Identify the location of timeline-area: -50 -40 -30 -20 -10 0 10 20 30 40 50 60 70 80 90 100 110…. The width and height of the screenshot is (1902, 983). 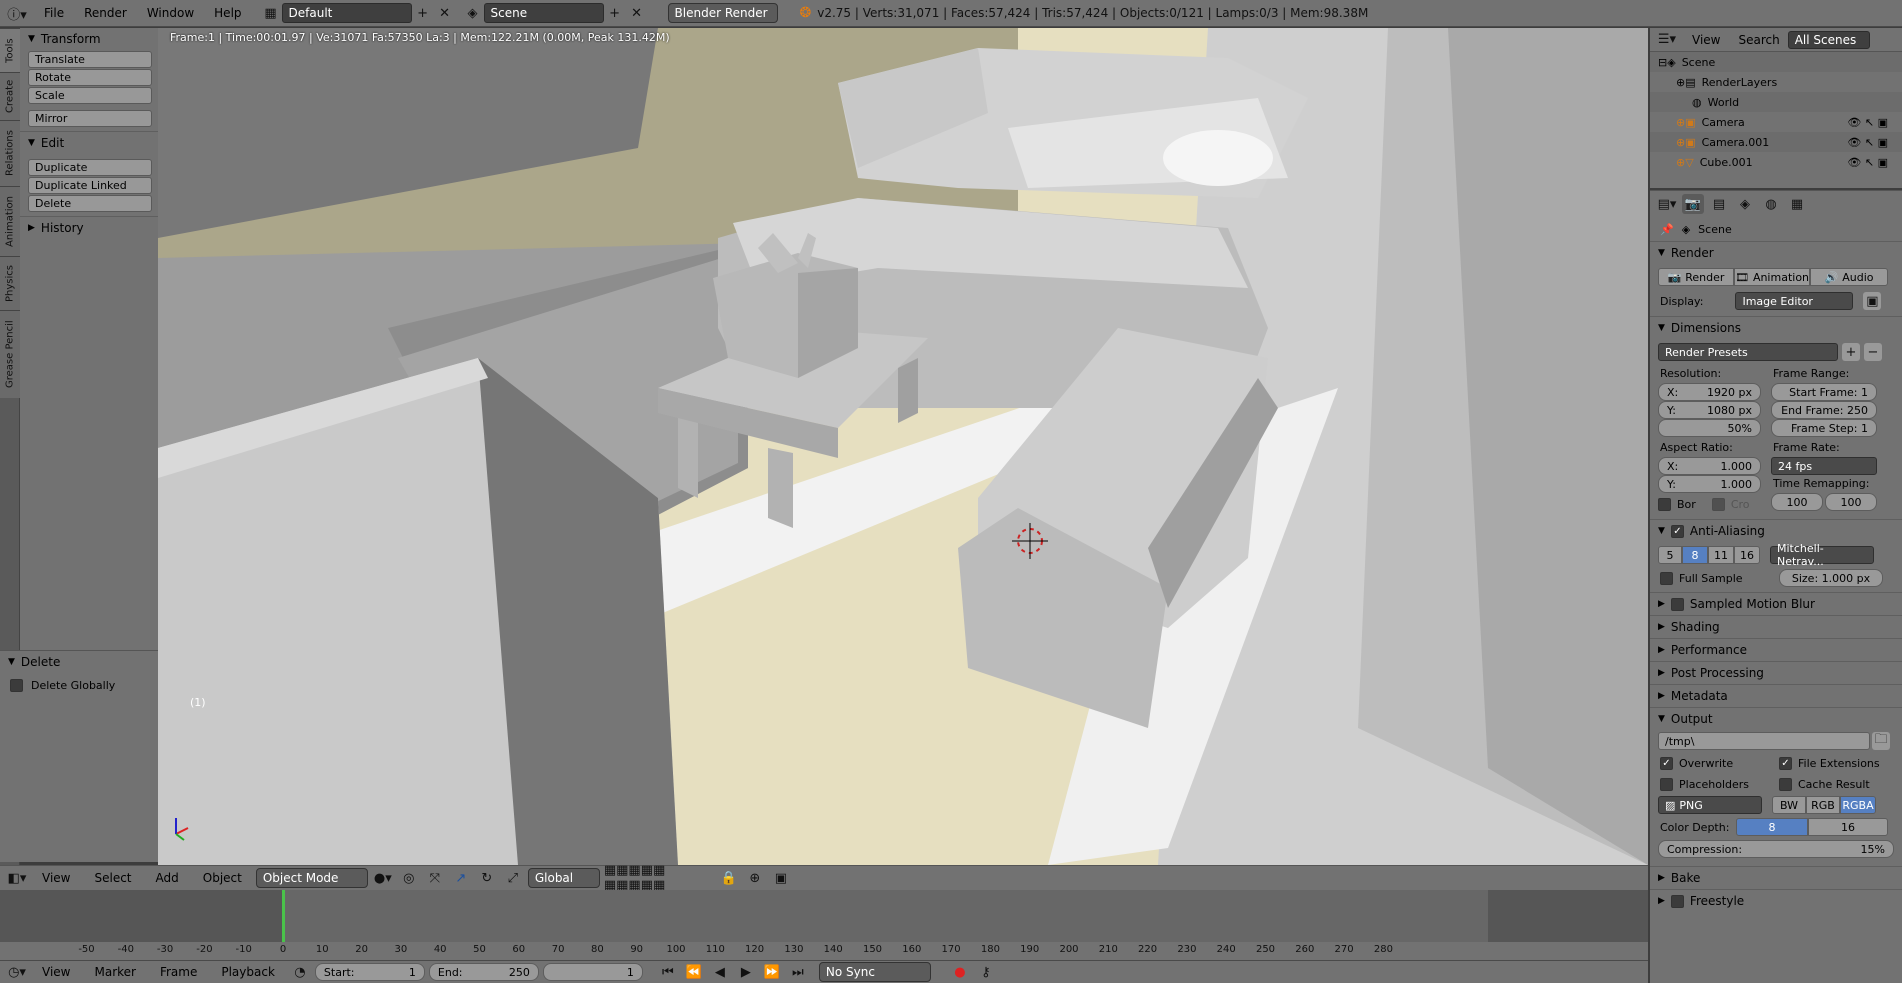
(824, 925).